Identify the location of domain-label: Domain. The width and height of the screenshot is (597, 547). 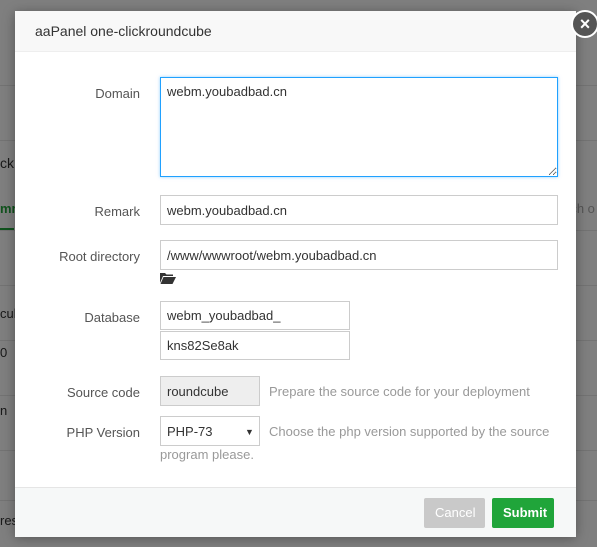
(117, 93).